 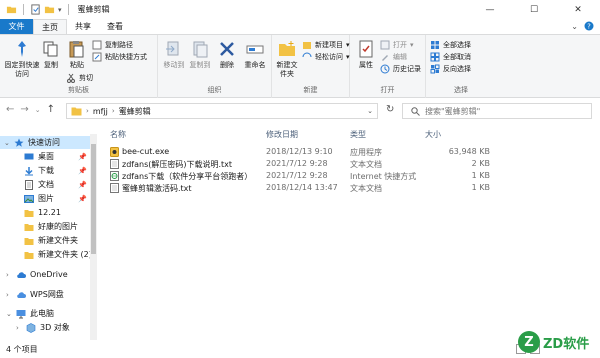 I want to click on tab-share: 共享, so click(x=83, y=26).